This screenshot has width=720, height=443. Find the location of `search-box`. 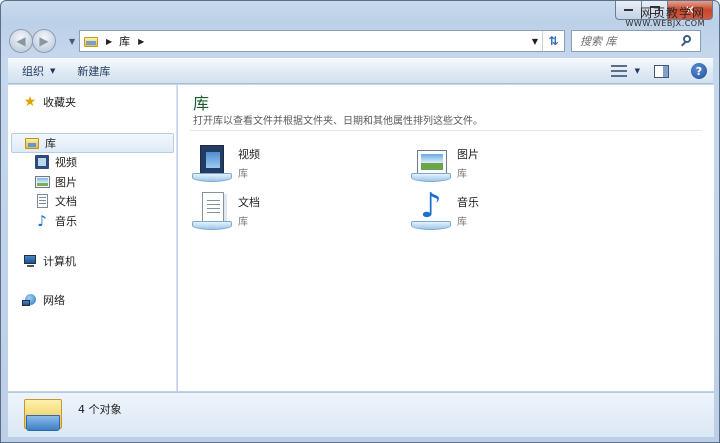

search-box is located at coordinates (636, 41).